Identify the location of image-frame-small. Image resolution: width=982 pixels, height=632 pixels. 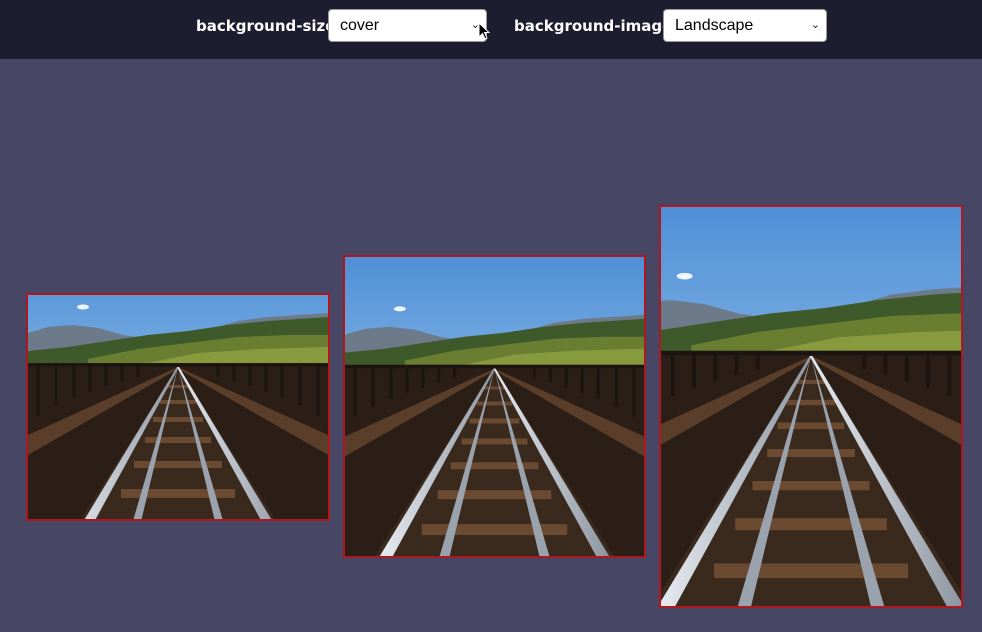
(178, 407).